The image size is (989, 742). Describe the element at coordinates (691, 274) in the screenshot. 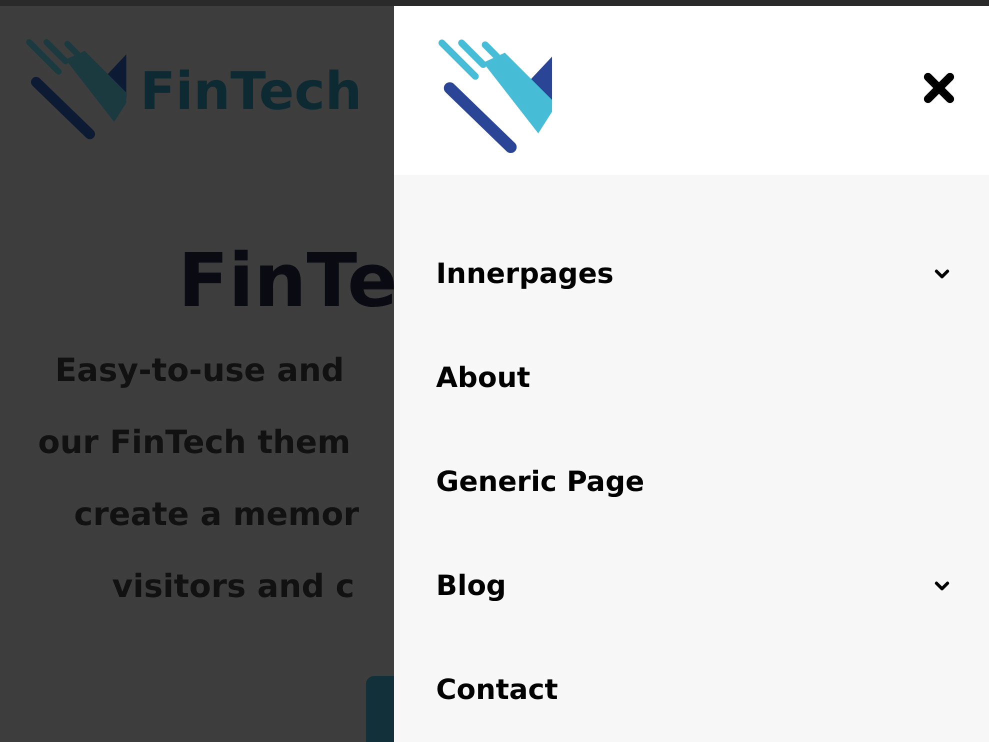

I see `menu-item: Innerpages` at that location.